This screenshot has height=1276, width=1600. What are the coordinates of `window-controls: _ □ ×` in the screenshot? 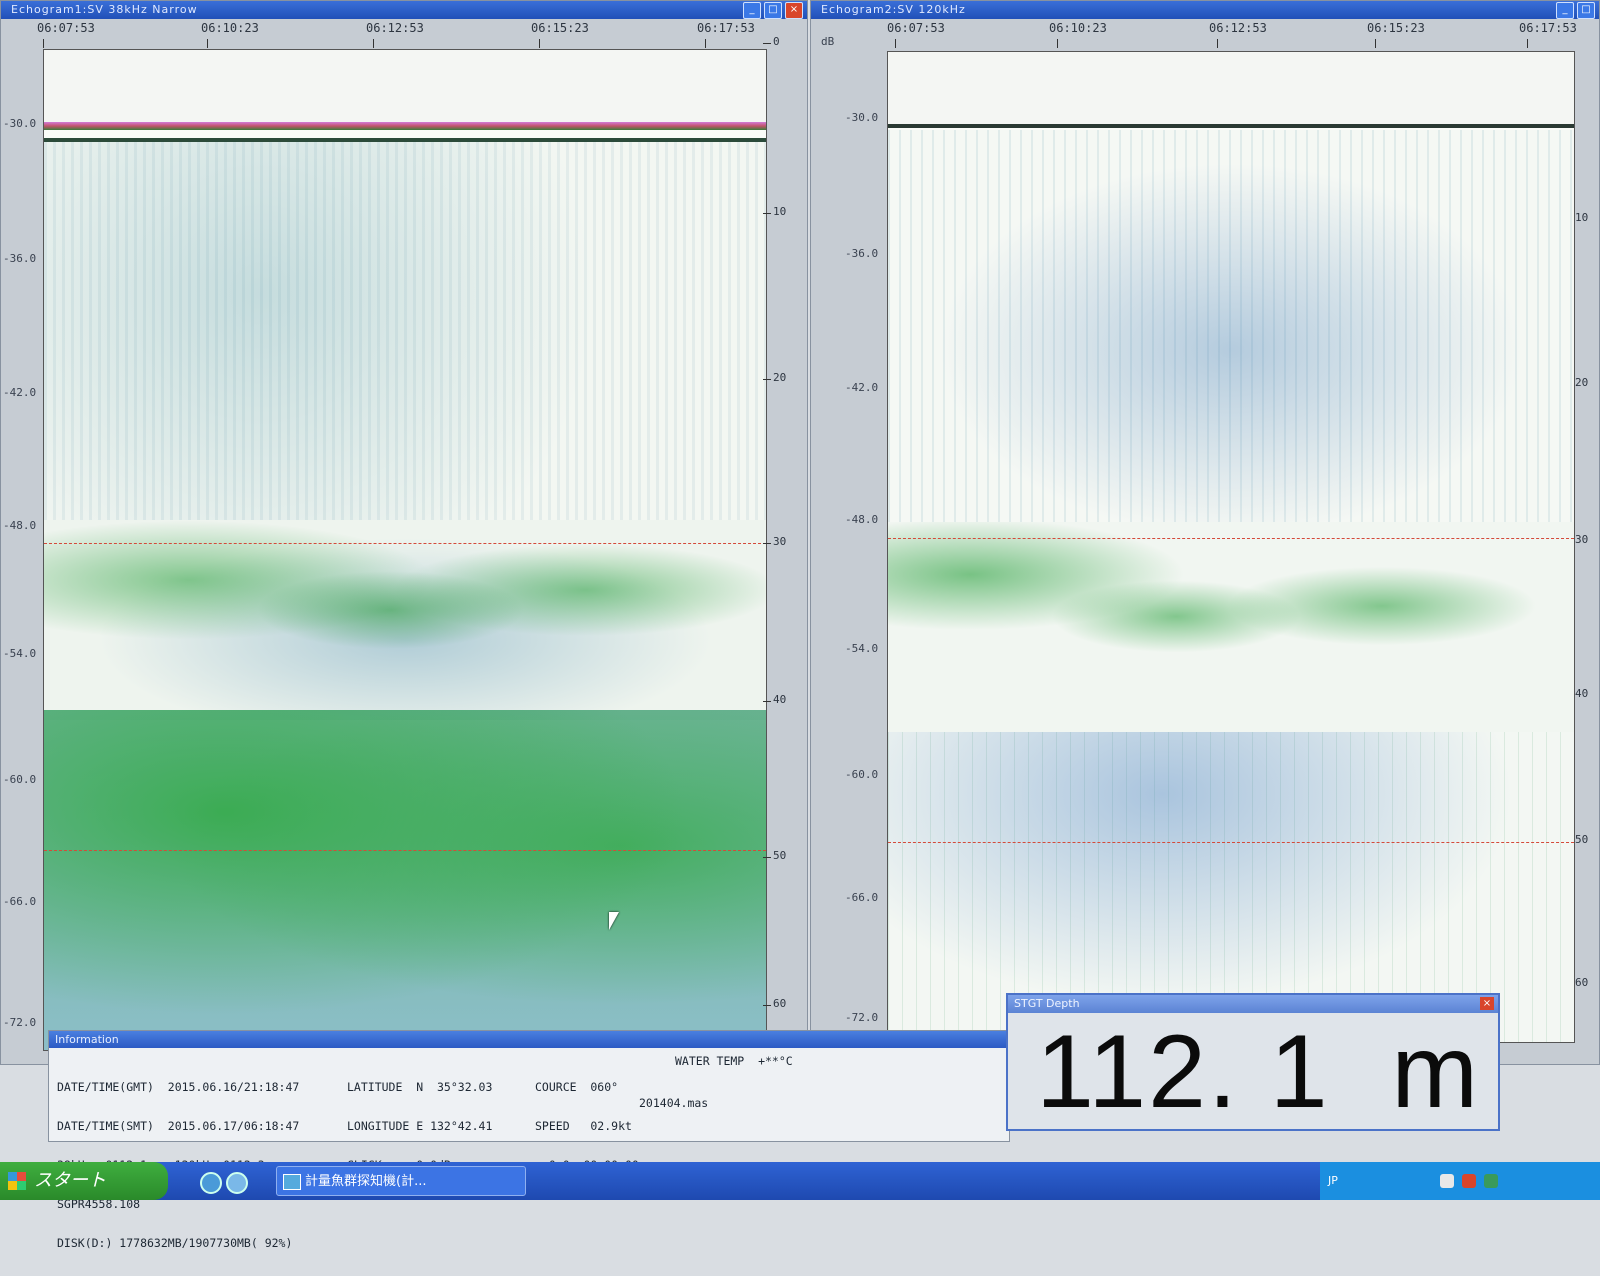 It's located at (773, 10).